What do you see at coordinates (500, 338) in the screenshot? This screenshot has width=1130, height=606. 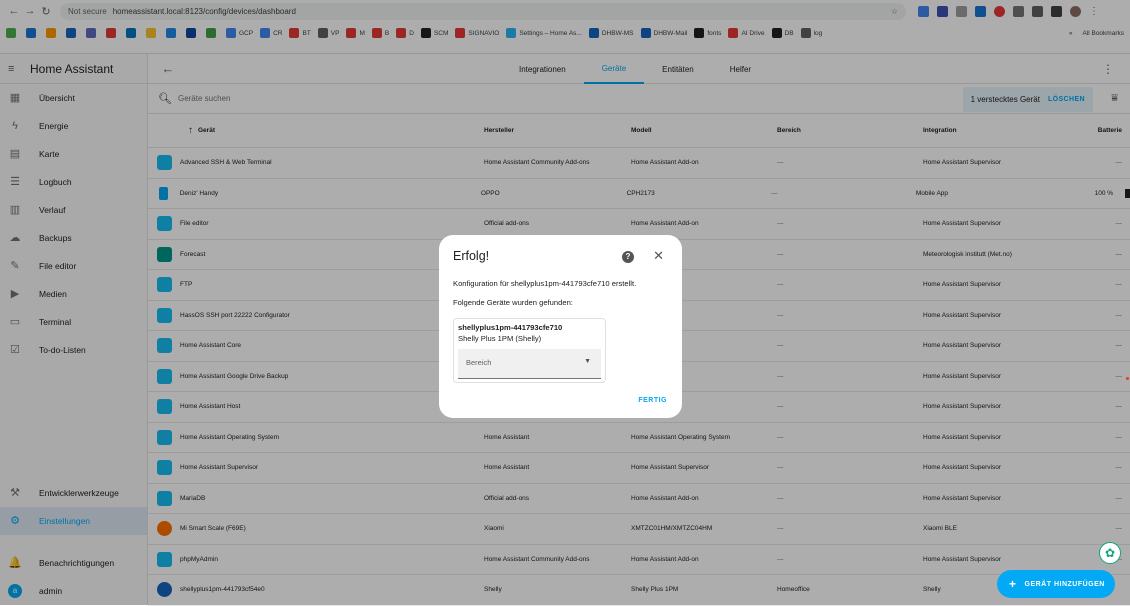 I see `found-device-model: Shelly Plus 1PM (Shelly)` at bounding box center [500, 338].